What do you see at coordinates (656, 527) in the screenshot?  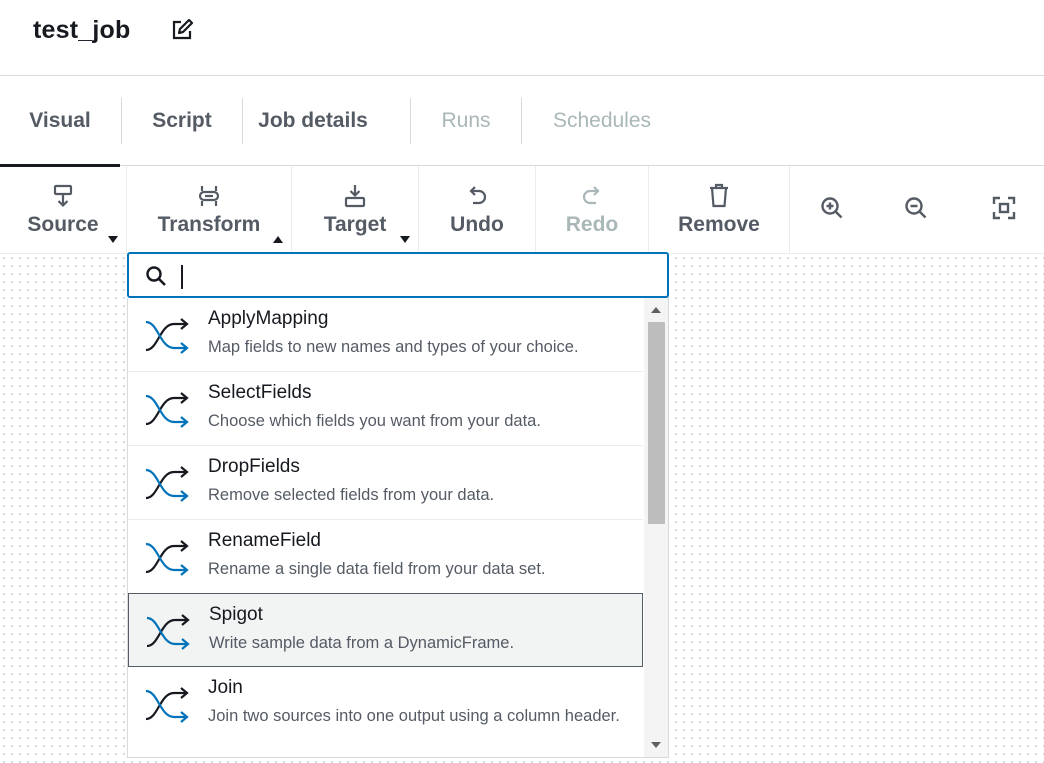 I see `list-scrollbar` at bounding box center [656, 527].